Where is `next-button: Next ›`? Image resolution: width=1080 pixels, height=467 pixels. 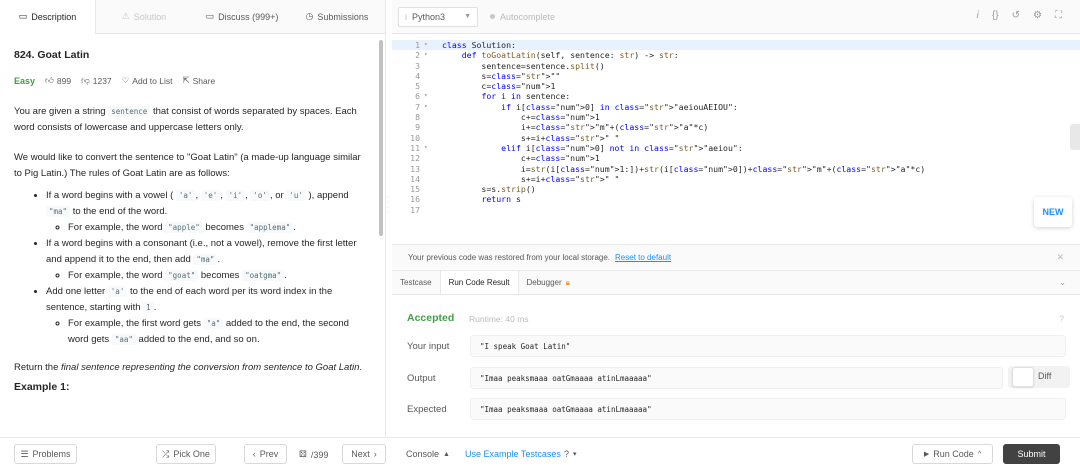
next-button: Next › is located at coordinates (364, 454).